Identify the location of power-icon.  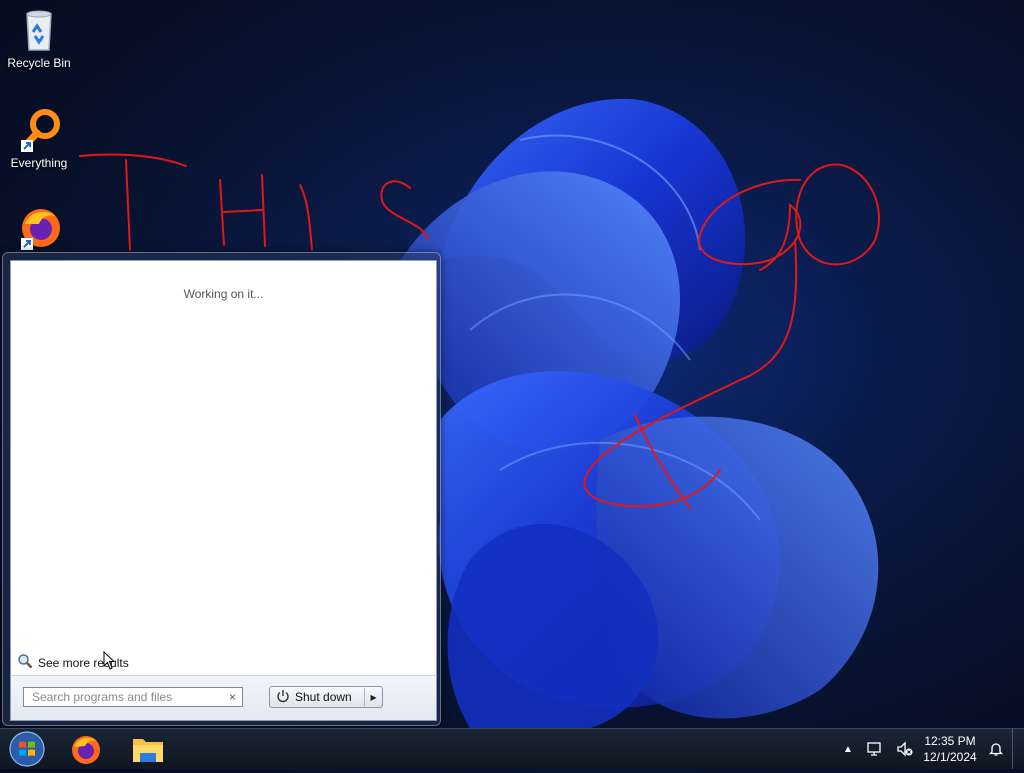
(283, 697).